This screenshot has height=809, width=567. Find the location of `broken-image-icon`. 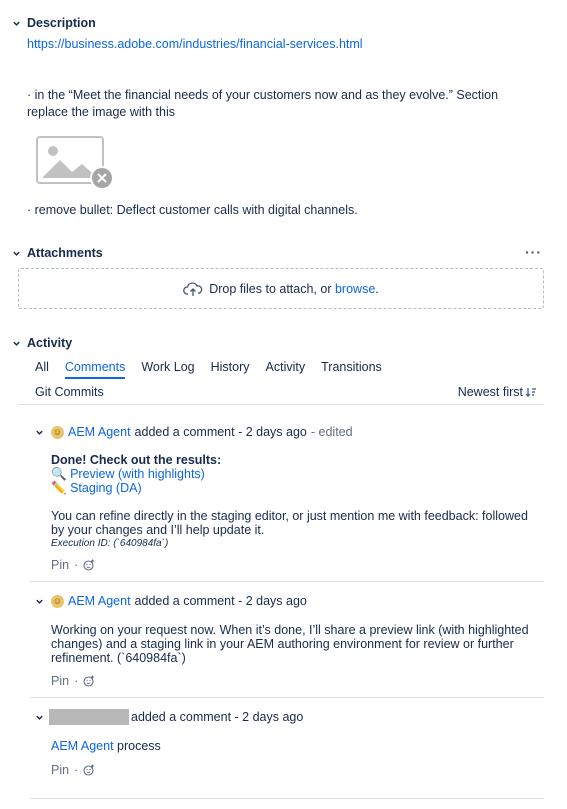

broken-image-icon is located at coordinates (76, 164).